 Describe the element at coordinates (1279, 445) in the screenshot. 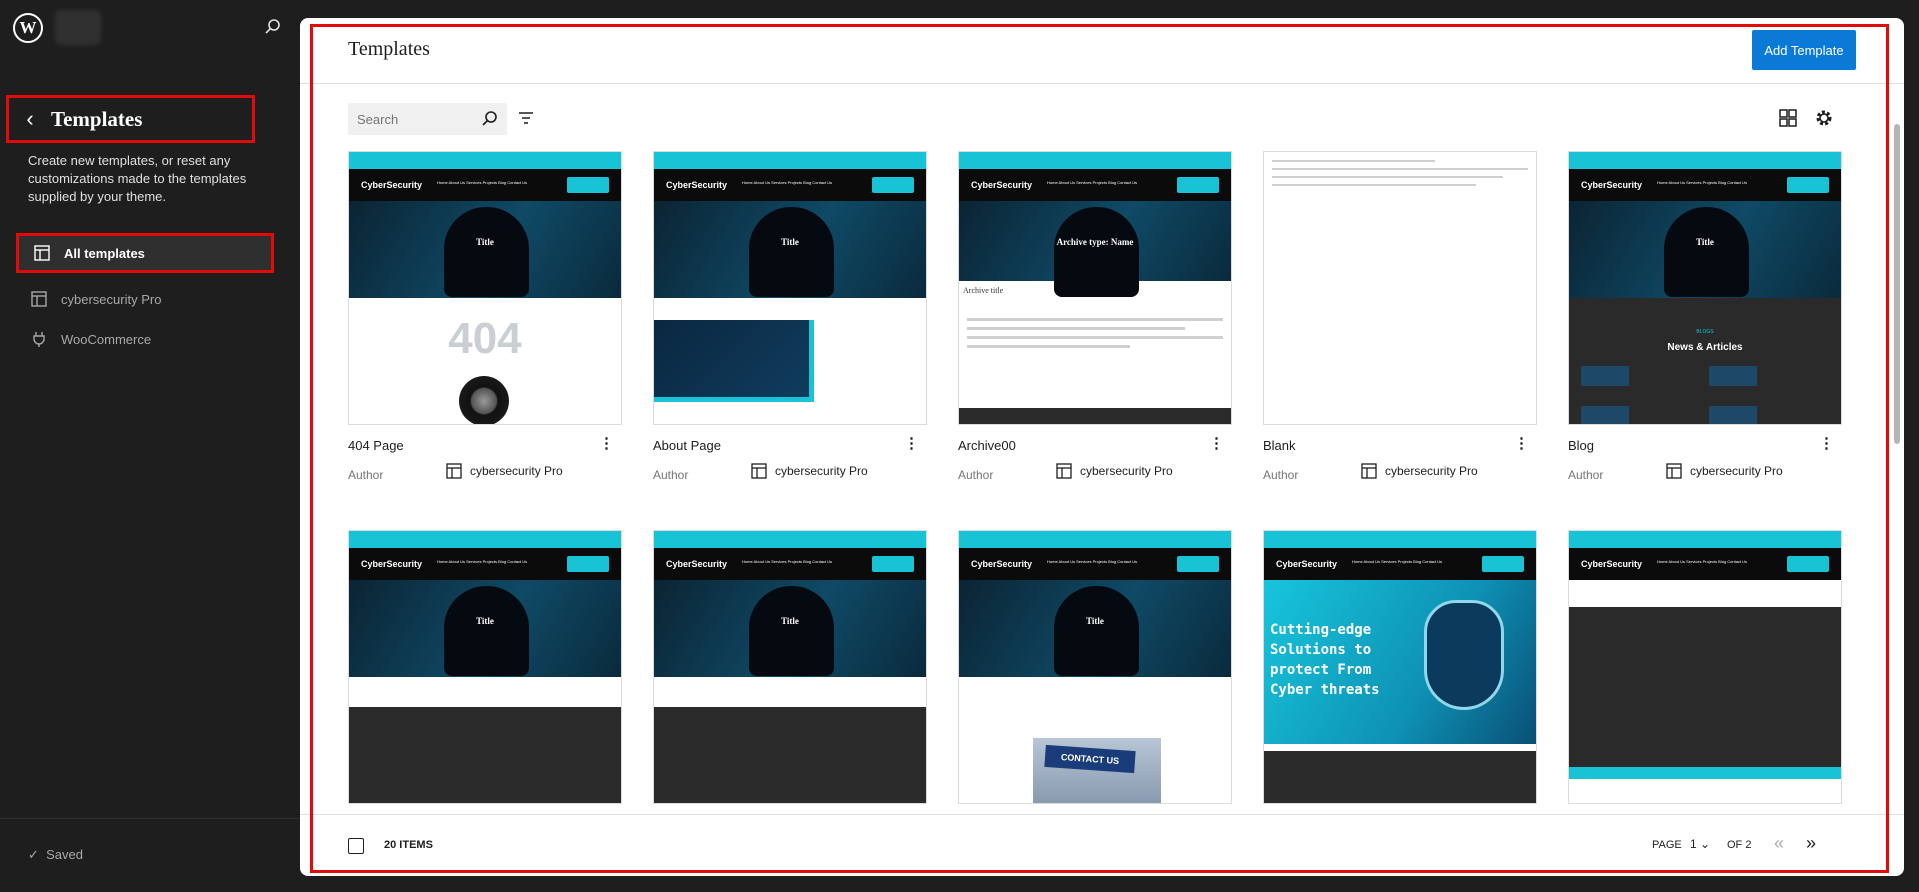

I see `template-name: Blank` at that location.